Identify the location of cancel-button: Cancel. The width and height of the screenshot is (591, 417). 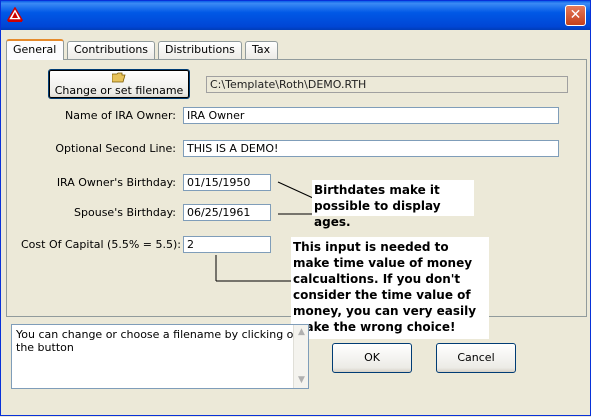
(476, 358).